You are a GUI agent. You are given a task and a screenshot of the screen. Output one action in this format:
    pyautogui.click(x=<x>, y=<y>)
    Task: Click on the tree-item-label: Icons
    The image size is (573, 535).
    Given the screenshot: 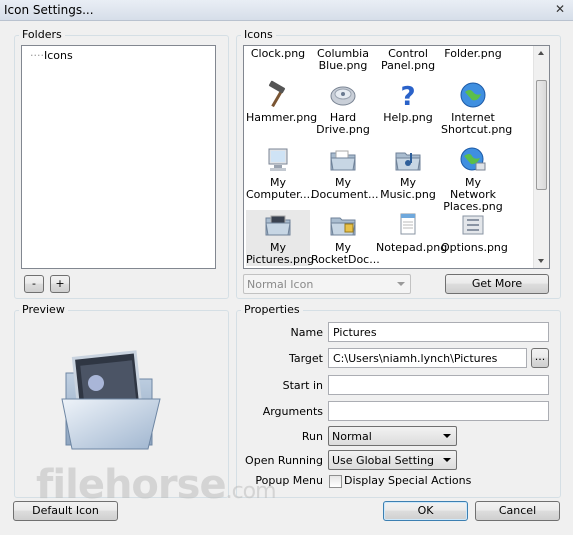 What is the action you would take?
    pyautogui.click(x=58, y=55)
    